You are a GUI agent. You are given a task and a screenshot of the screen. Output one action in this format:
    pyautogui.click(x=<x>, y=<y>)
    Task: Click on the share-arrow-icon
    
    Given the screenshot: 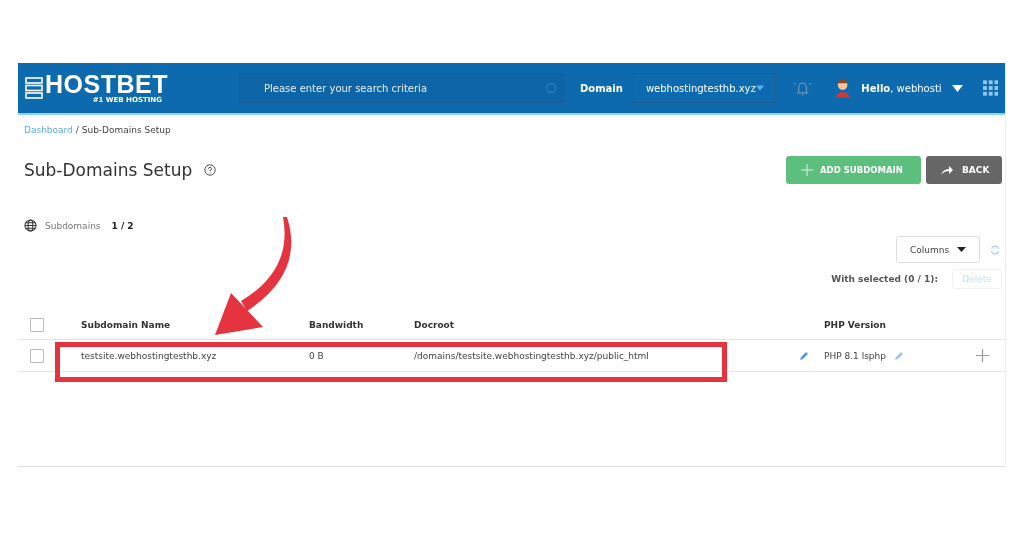 What is the action you would take?
    pyautogui.click(x=947, y=170)
    